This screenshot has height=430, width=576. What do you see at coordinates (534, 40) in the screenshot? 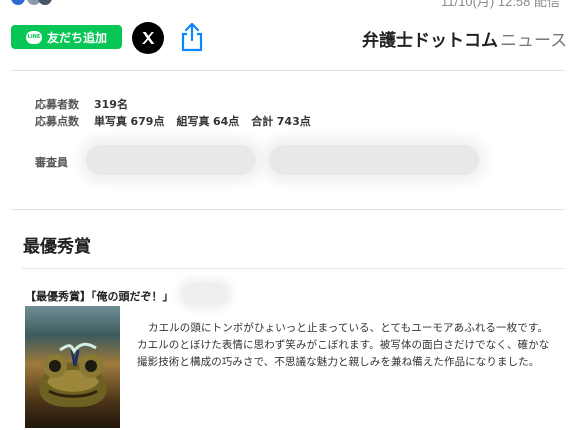
I see `brand-name-suffix: ニュース` at bounding box center [534, 40].